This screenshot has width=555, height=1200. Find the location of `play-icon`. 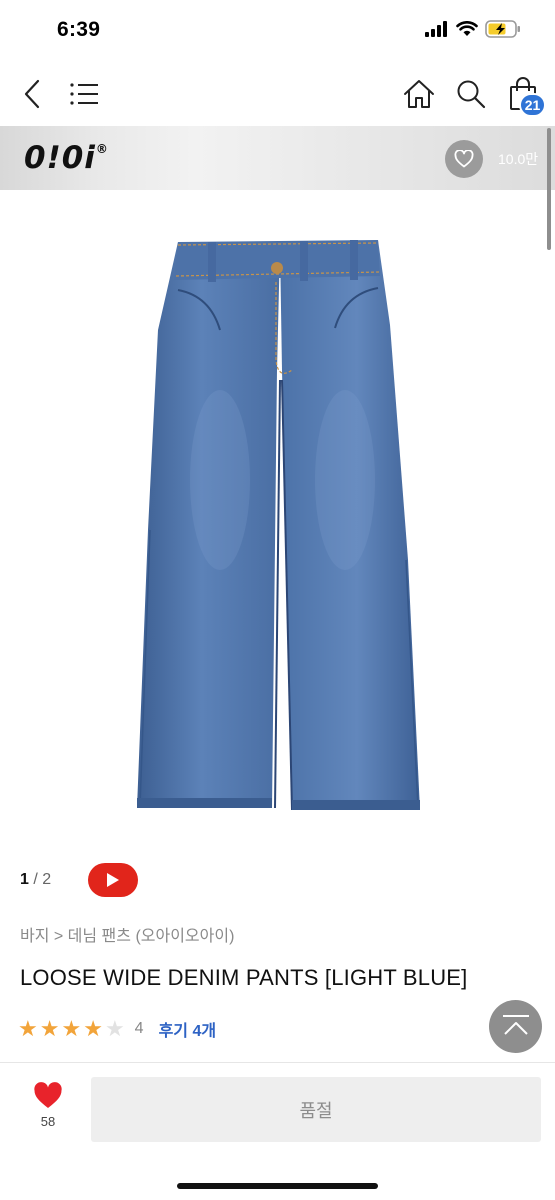

play-icon is located at coordinates (113, 880).